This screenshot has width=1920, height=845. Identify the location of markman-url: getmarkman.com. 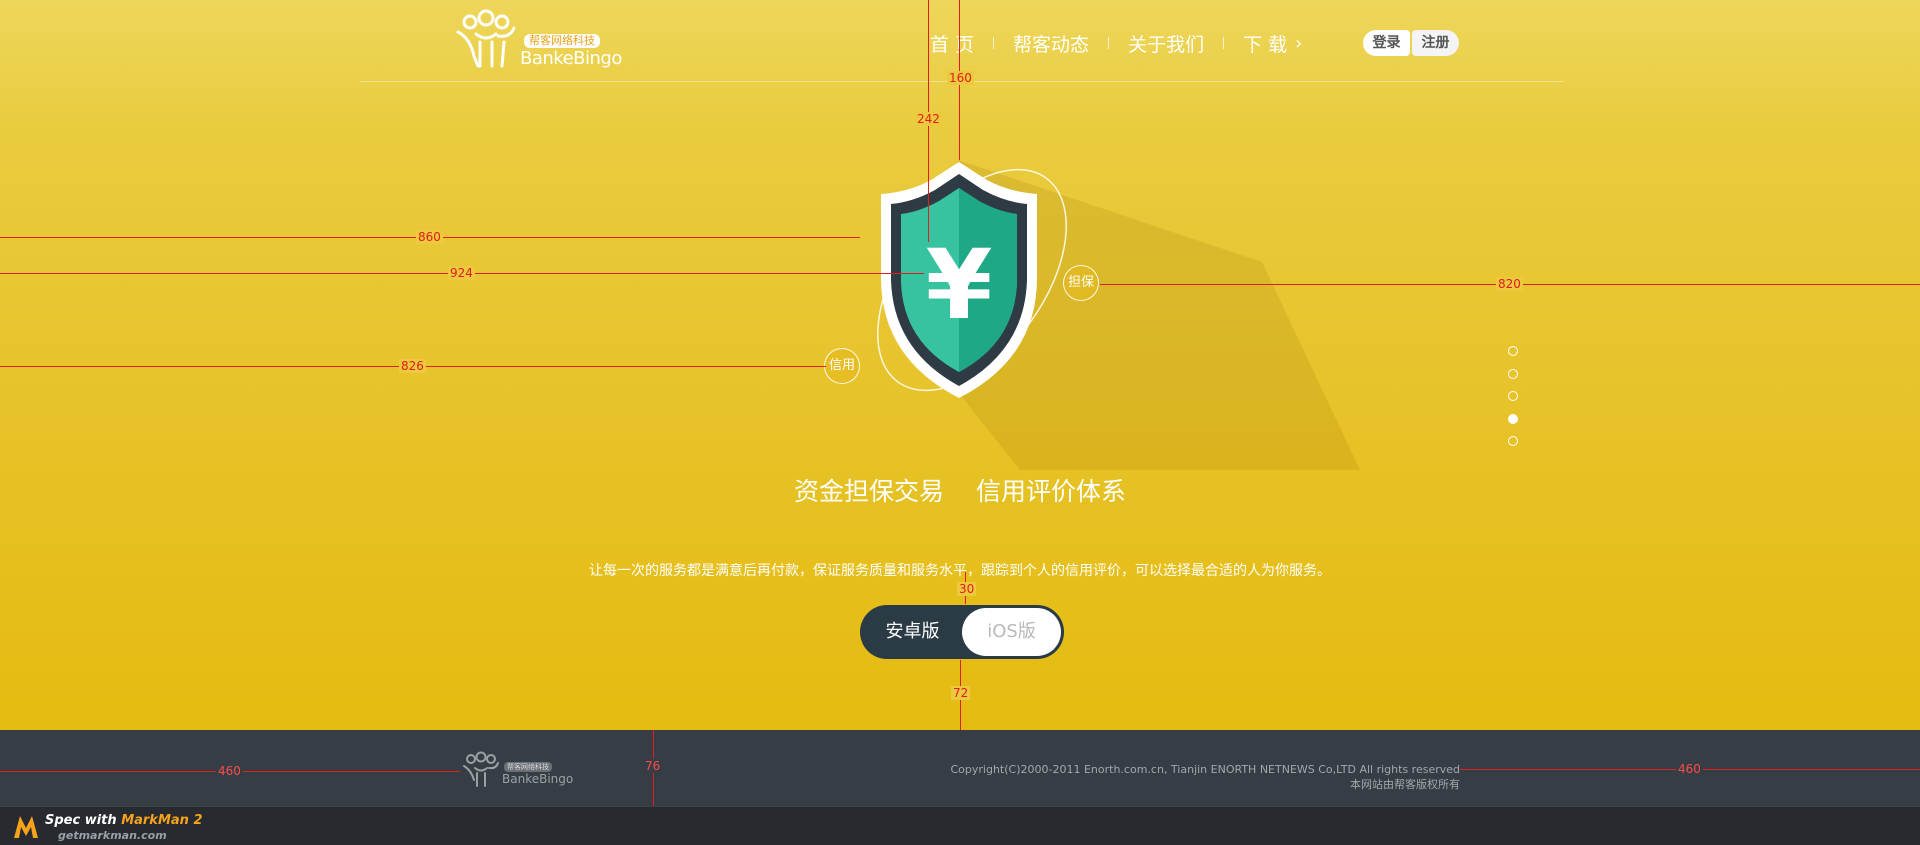
(112, 835).